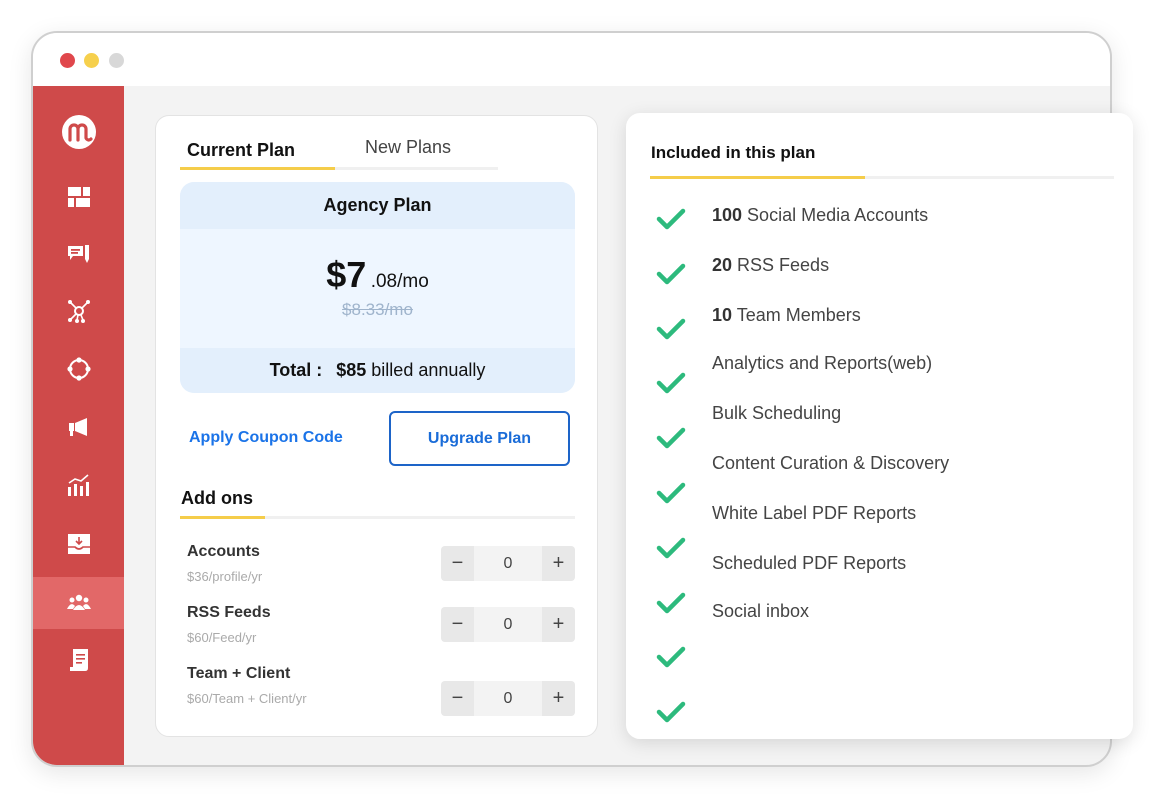 The height and width of the screenshot is (798, 1162). I want to click on feature-item: Scheduled PDF Reports, so click(809, 563).